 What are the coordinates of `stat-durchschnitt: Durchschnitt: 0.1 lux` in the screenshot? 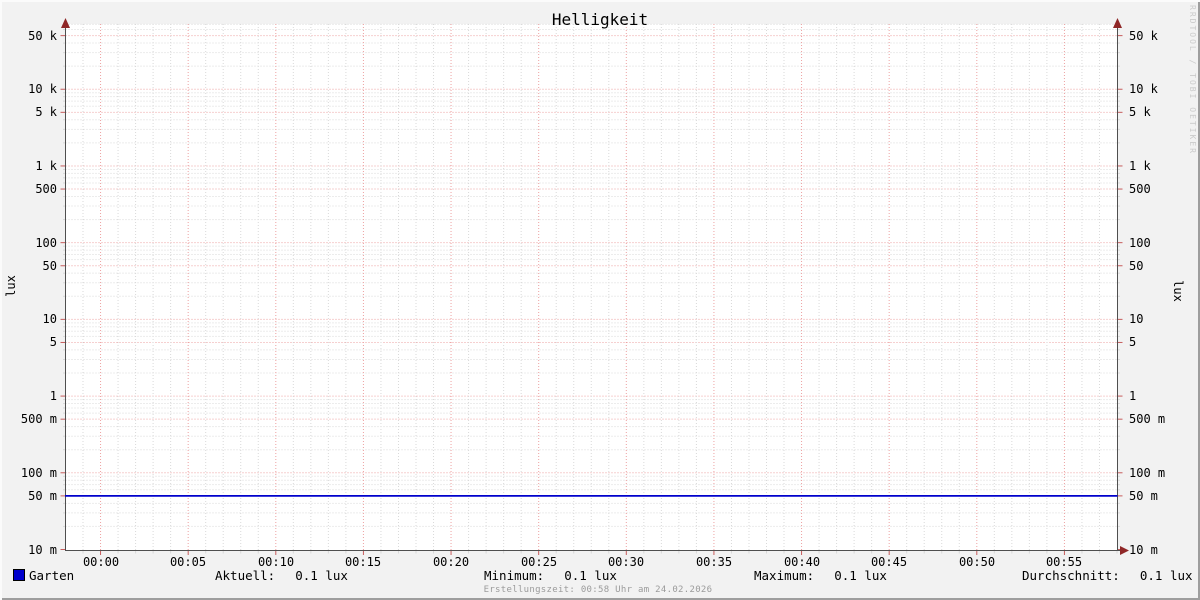 It's located at (1107, 575).